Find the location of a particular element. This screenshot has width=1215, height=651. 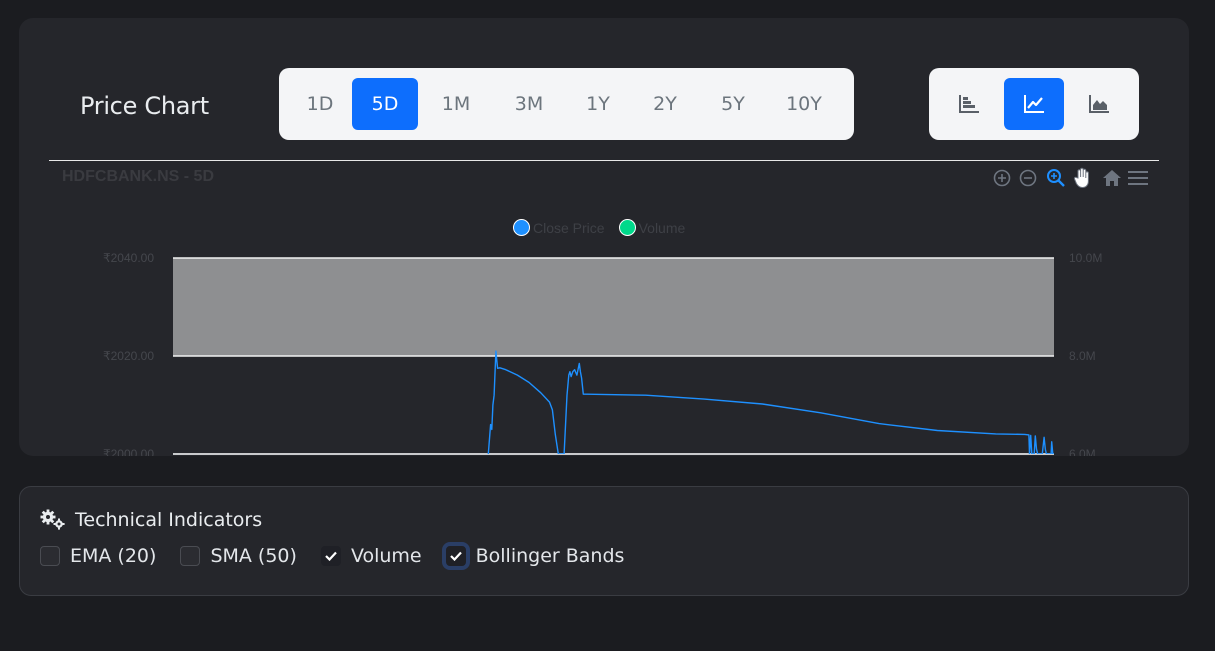

sma-label: SMA (50) is located at coordinates (253, 556).